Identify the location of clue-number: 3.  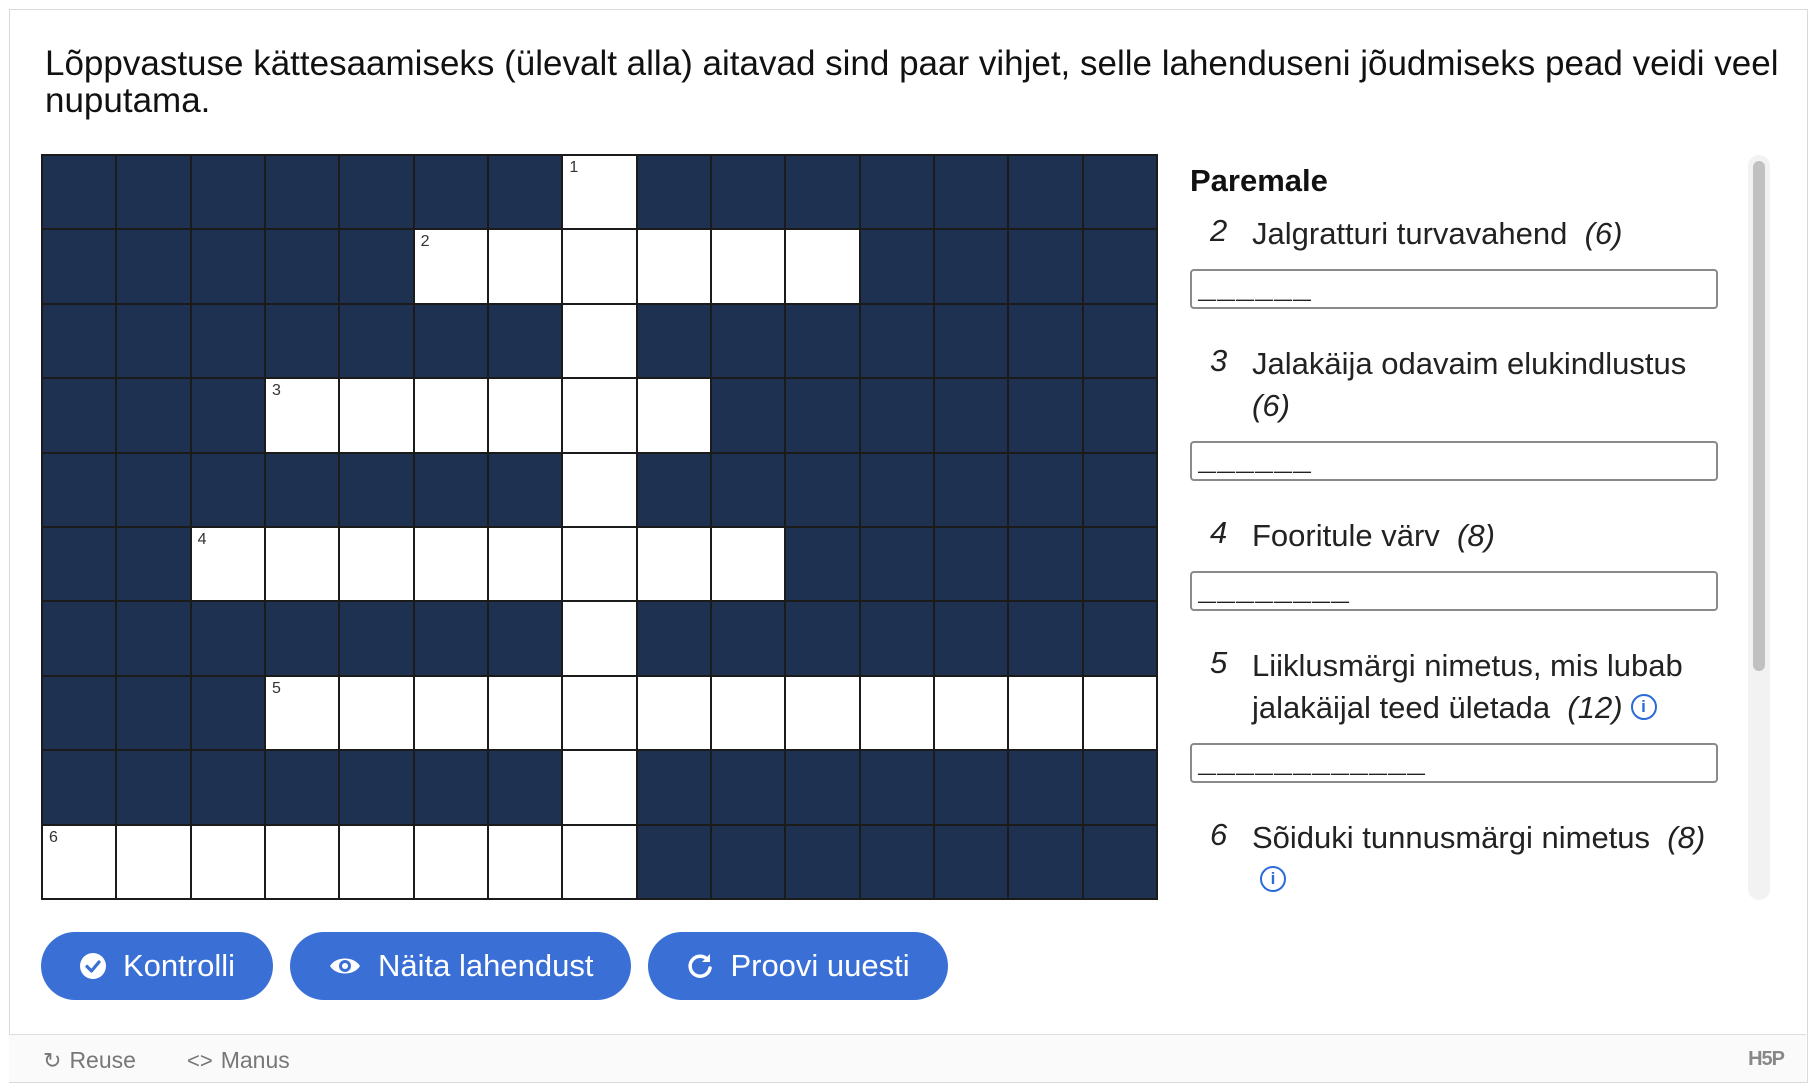
(1219, 360).